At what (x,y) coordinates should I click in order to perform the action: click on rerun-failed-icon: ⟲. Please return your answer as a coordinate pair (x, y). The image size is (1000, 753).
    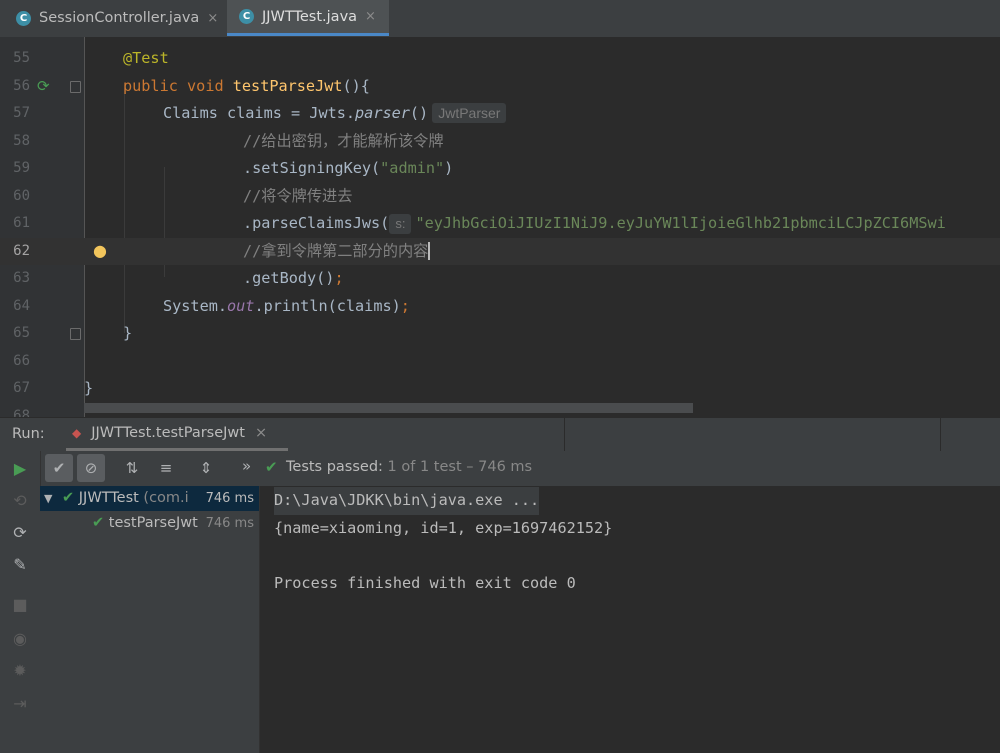
    Looking at the image, I should click on (20, 501).